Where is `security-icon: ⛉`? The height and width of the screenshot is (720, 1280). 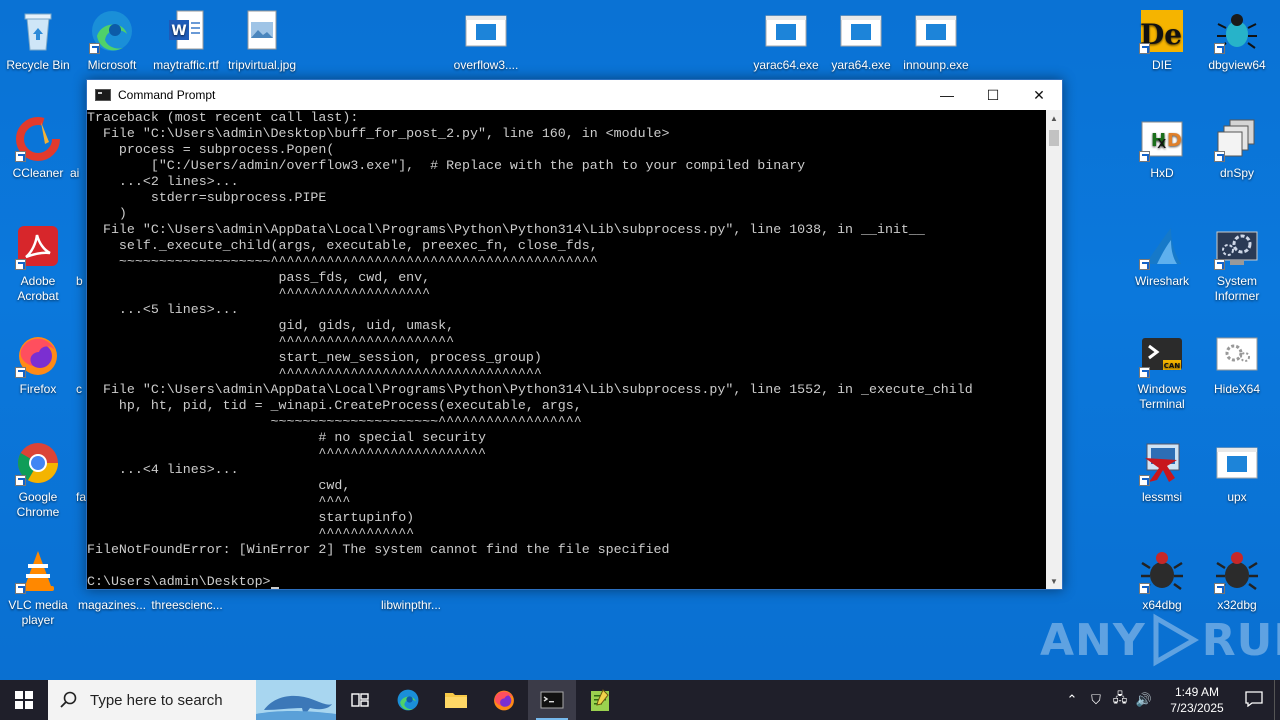 security-icon: ⛉ is located at coordinates (1096, 700).